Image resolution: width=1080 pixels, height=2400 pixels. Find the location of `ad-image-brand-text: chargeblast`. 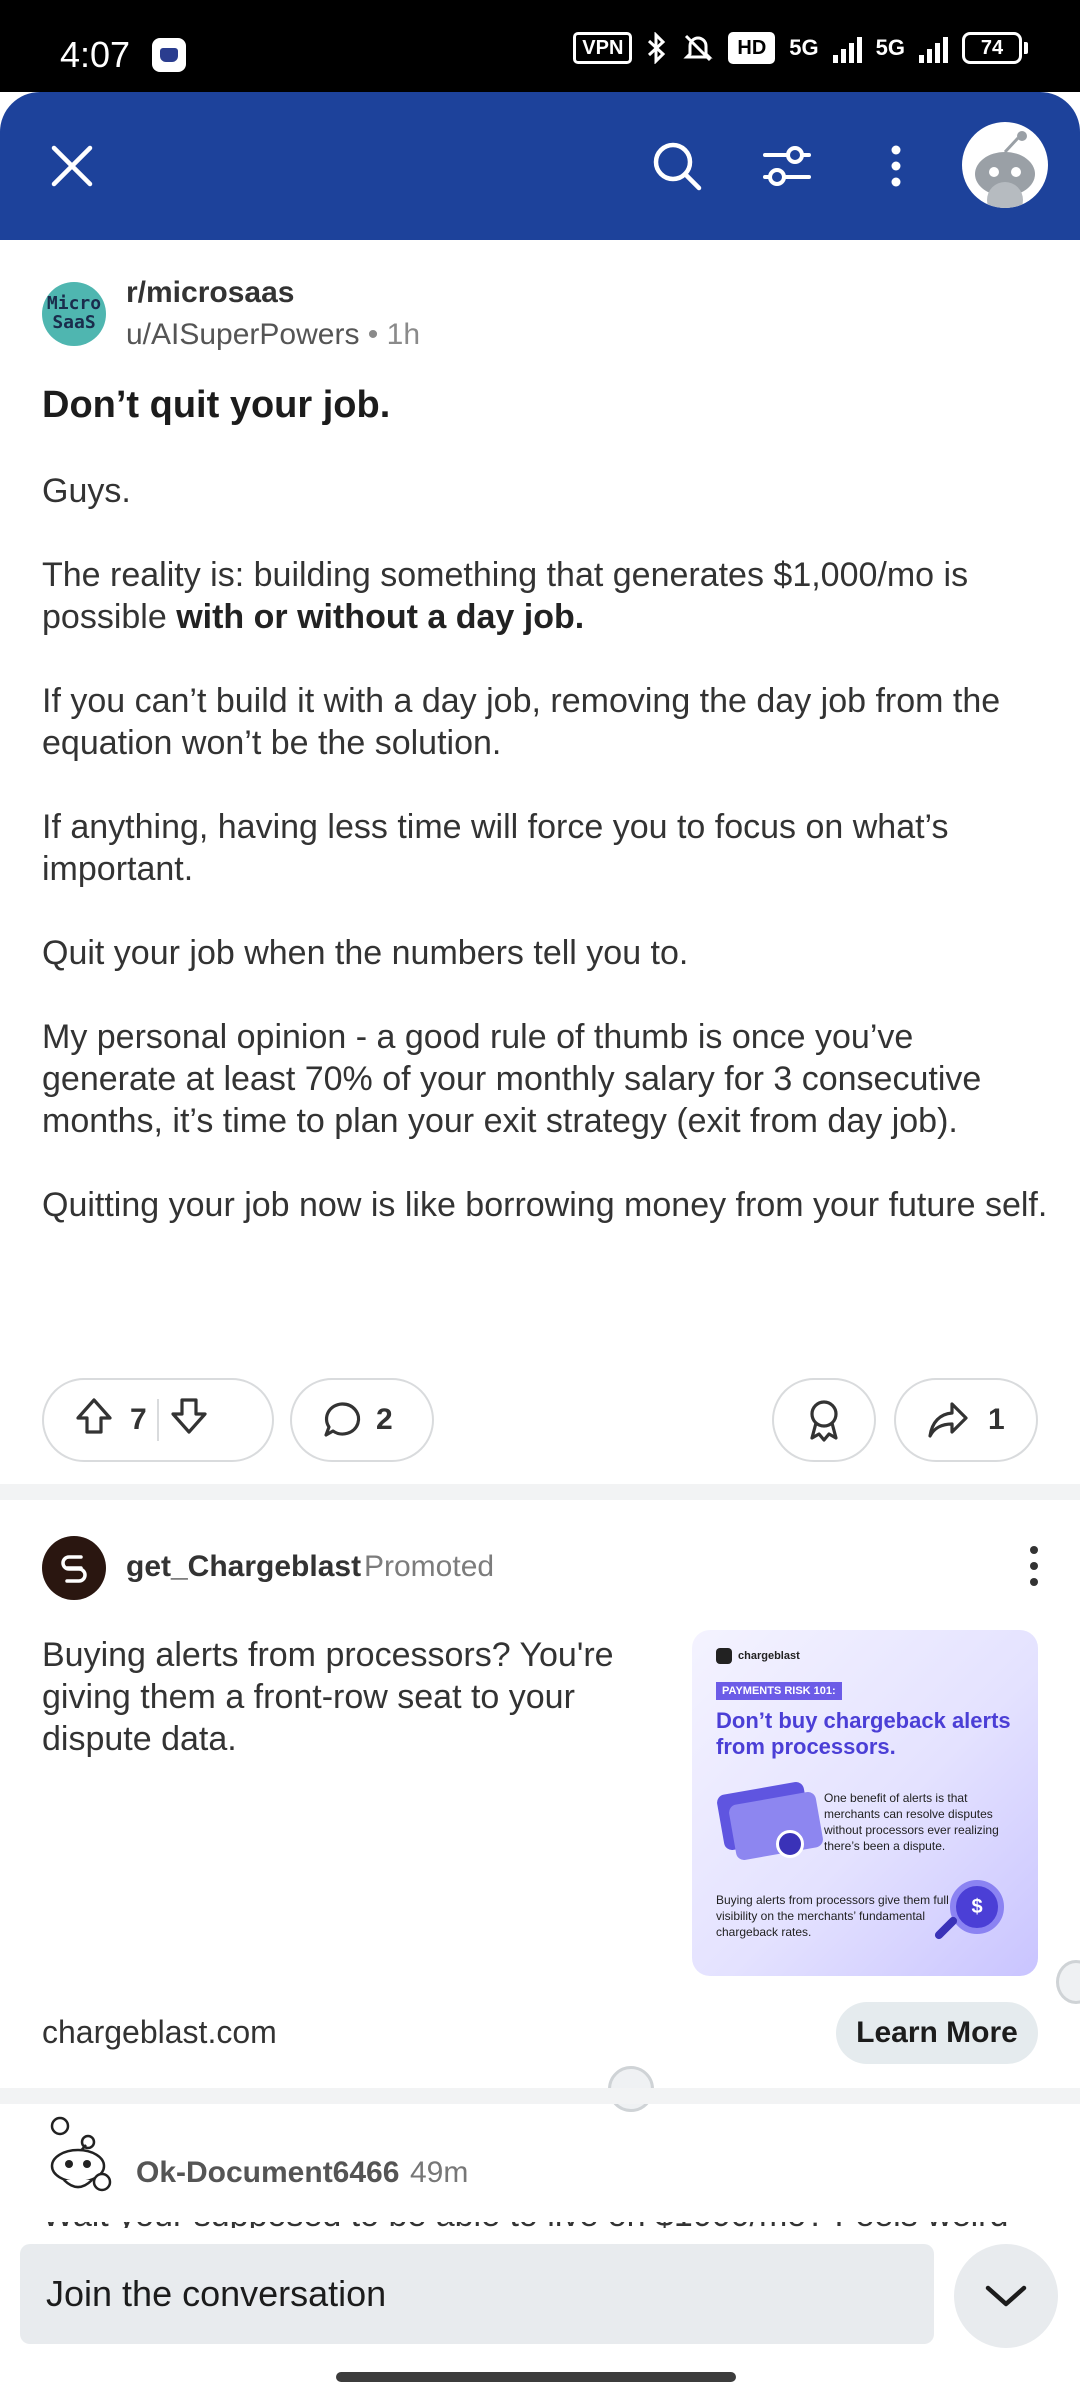

ad-image-brand-text: chargeblast is located at coordinates (769, 1656).